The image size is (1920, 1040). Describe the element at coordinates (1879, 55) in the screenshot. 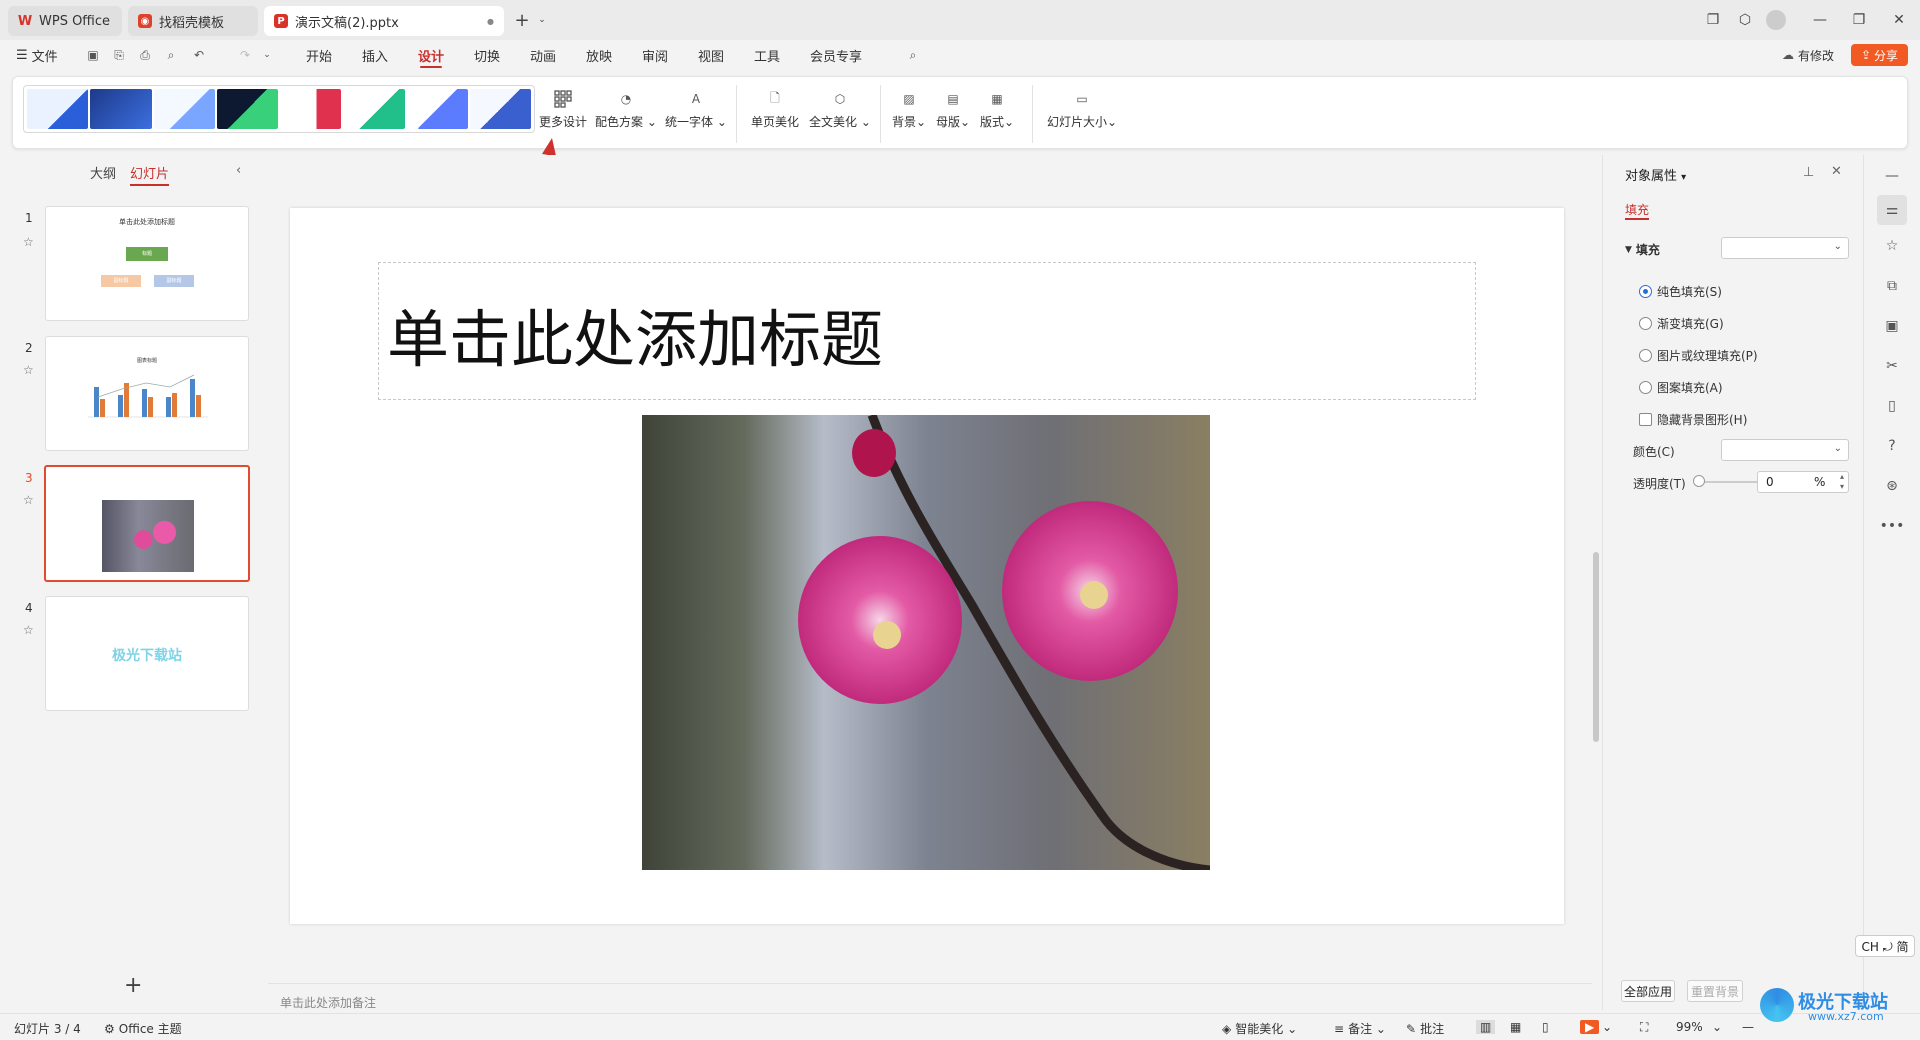

I see `share-button: ⇪ 分享` at that location.